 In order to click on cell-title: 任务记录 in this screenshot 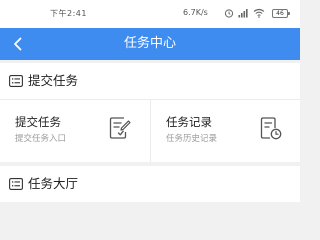, I will do `click(189, 122)`.